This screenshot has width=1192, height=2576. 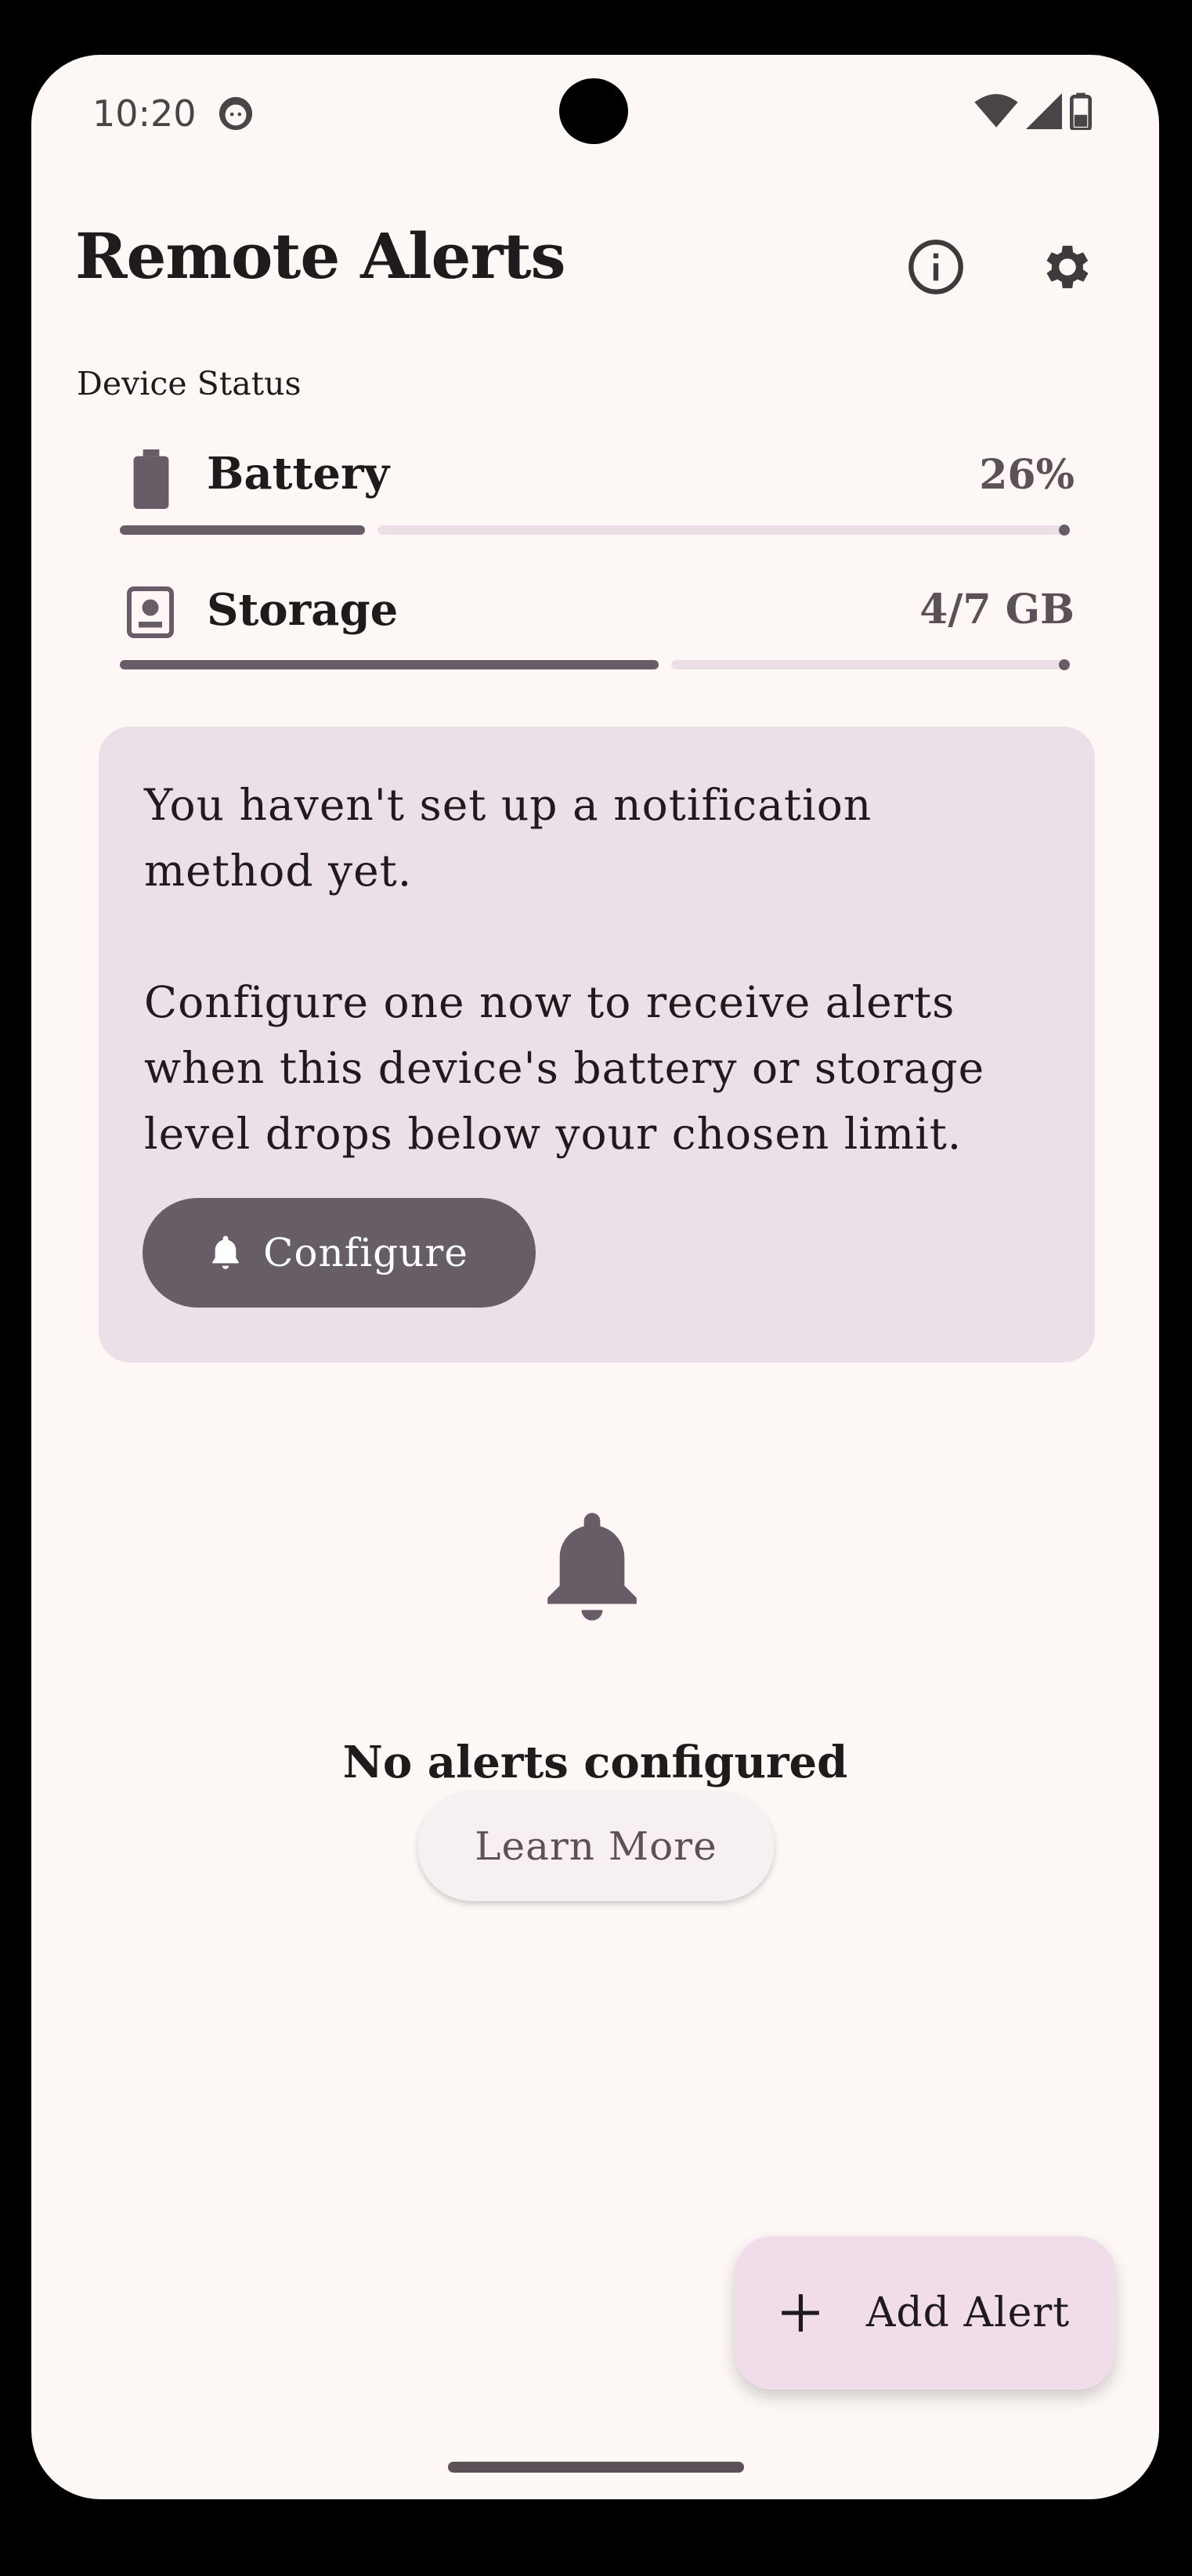 I want to click on configure-button: Configure, so click(x=339, y=1253).